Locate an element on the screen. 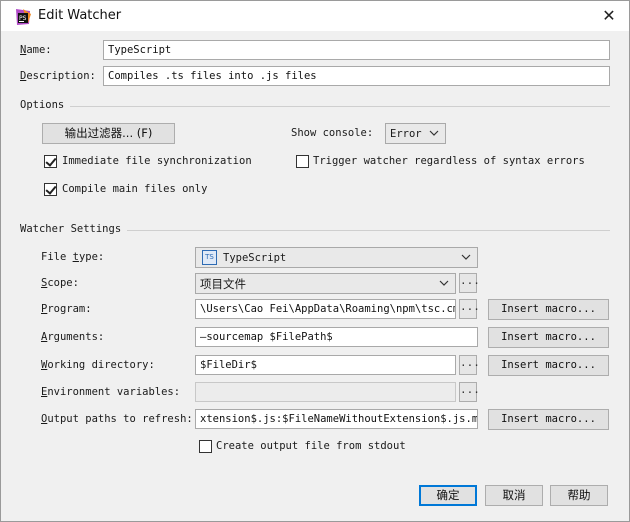 This screenshot has height=522, width=630. name-label: Name: is located at coordinates (36, 50).